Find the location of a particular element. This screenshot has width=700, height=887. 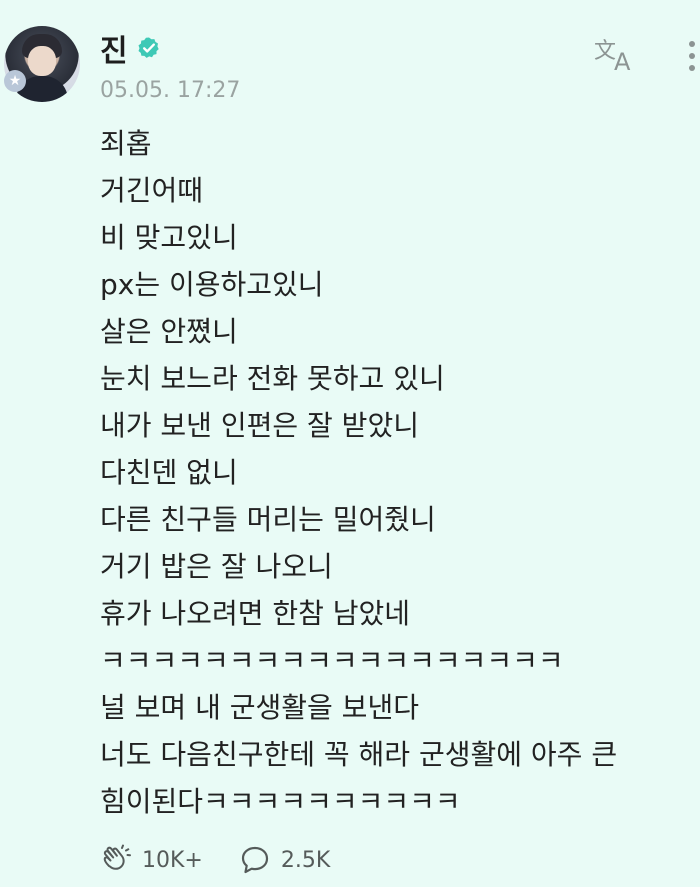

post-line: 너도 다음친구한테 꼭 해라 군생활에 아주 큰 is located at coordinates (359, 754).